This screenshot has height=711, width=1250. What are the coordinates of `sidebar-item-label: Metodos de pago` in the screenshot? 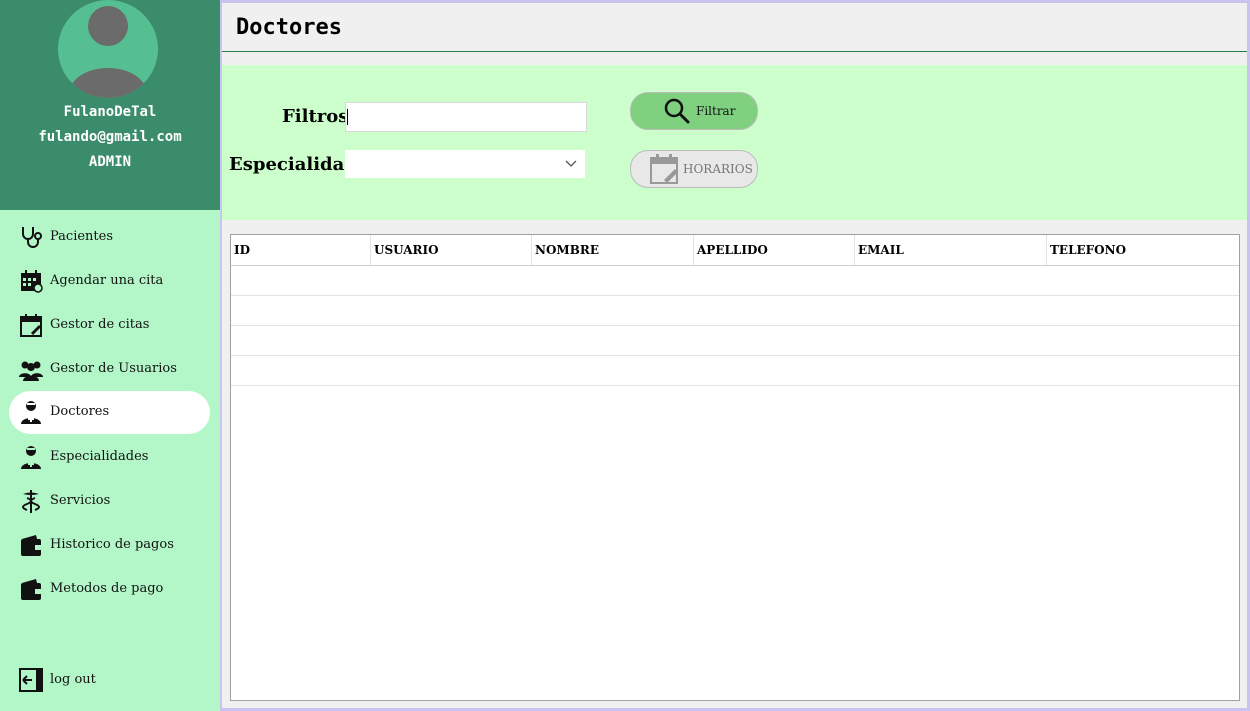 It's located at (107, 588).